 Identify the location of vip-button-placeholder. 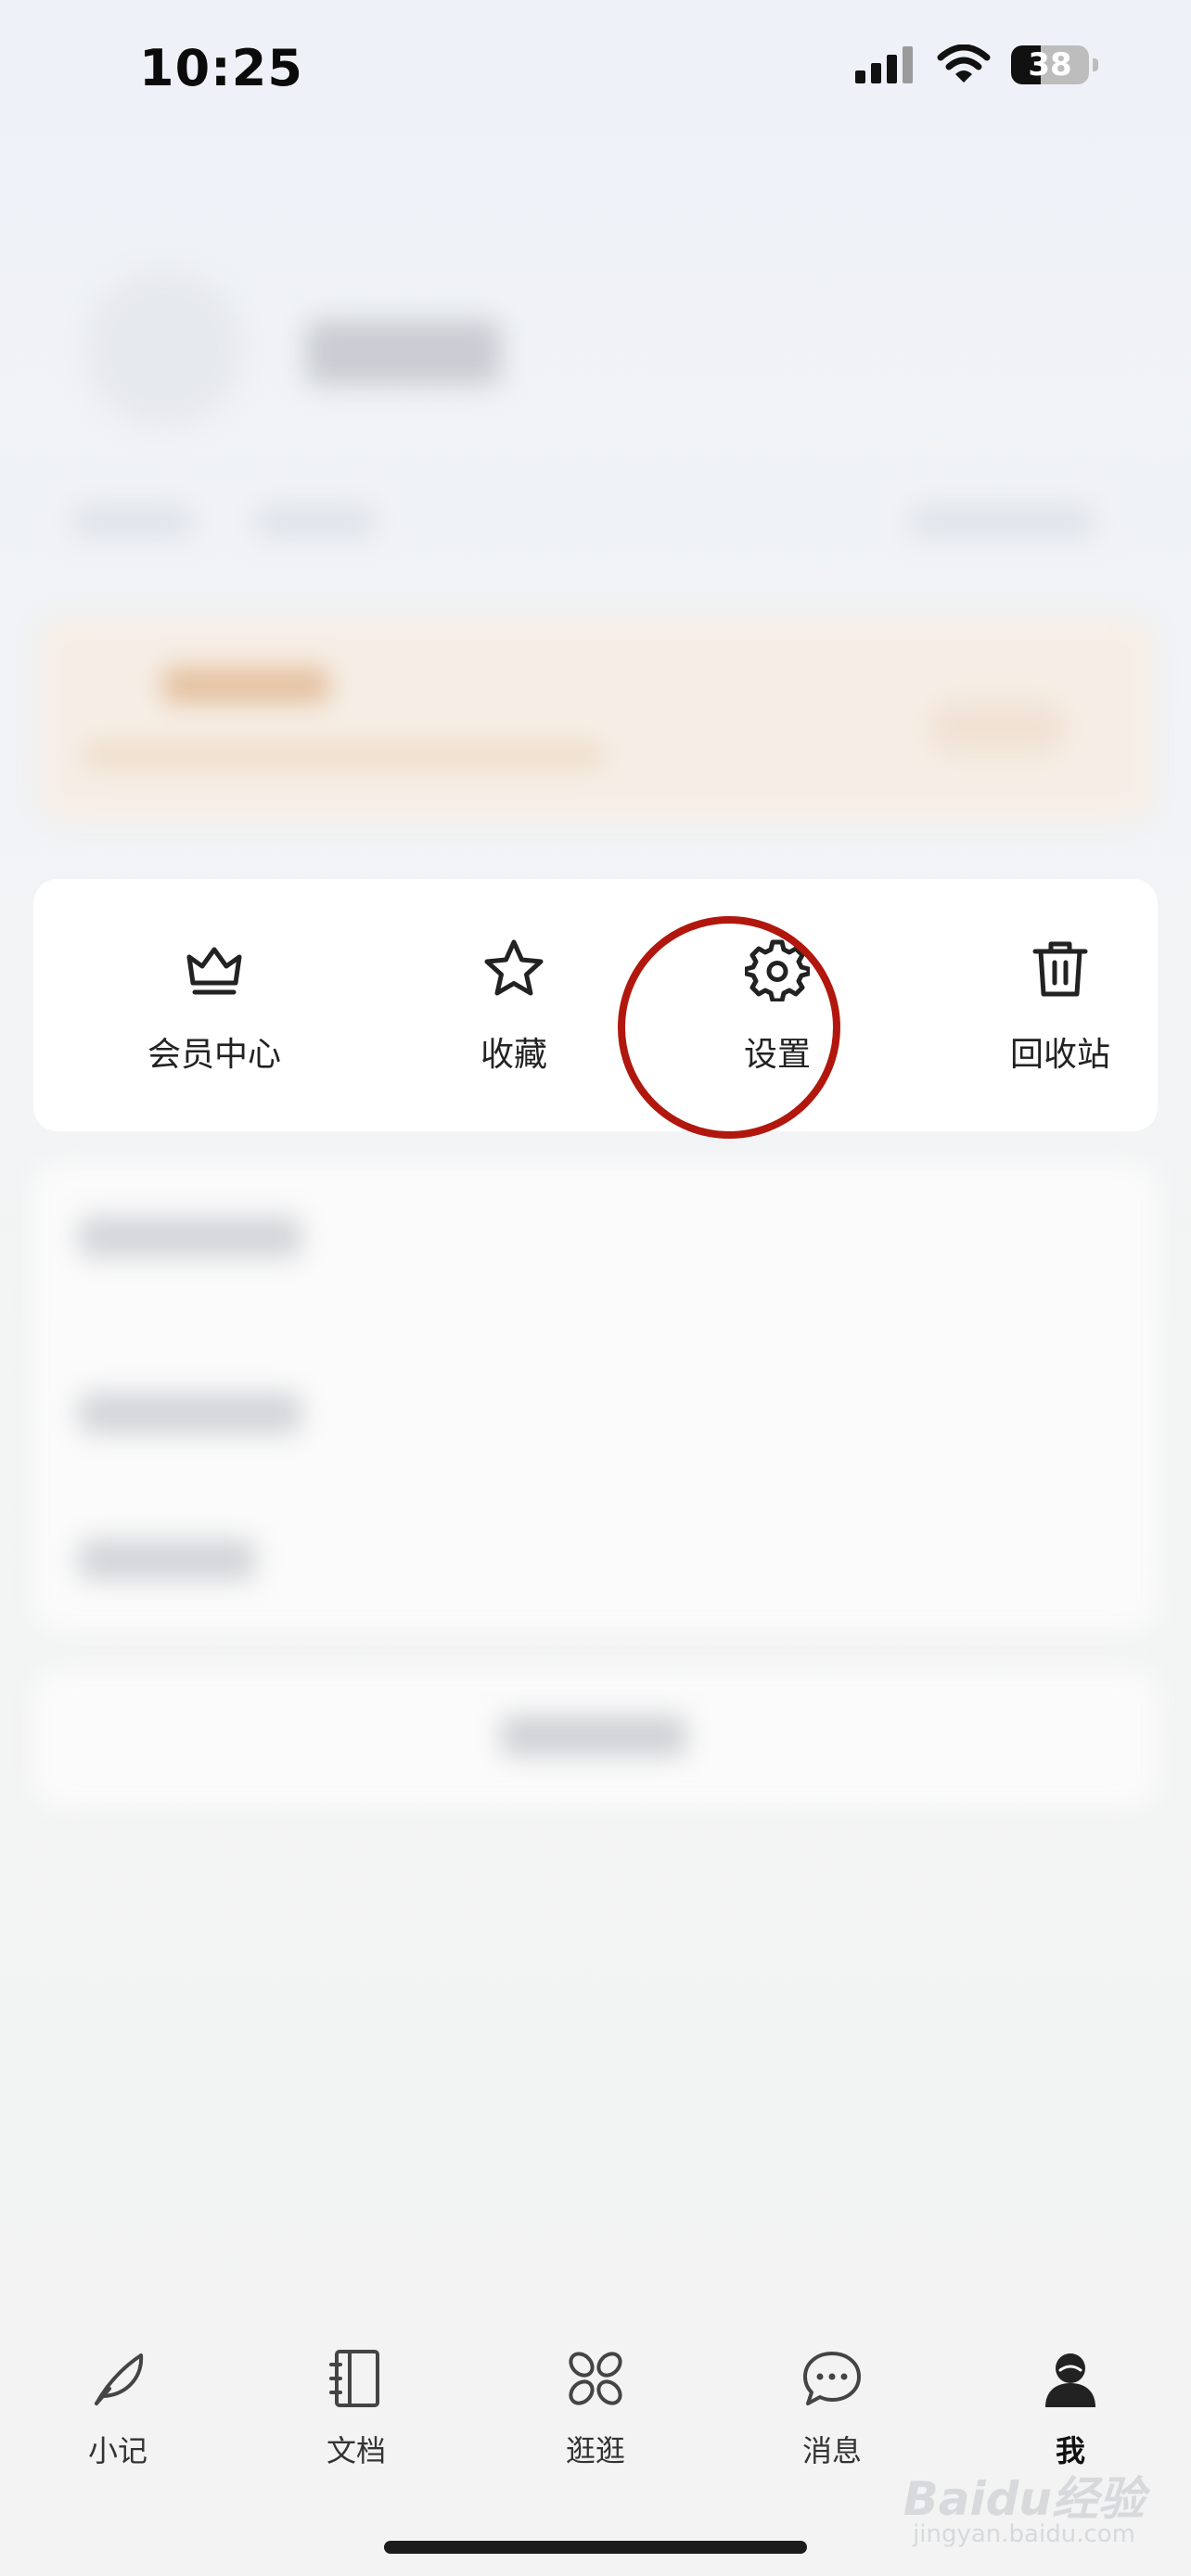
(997, 728).